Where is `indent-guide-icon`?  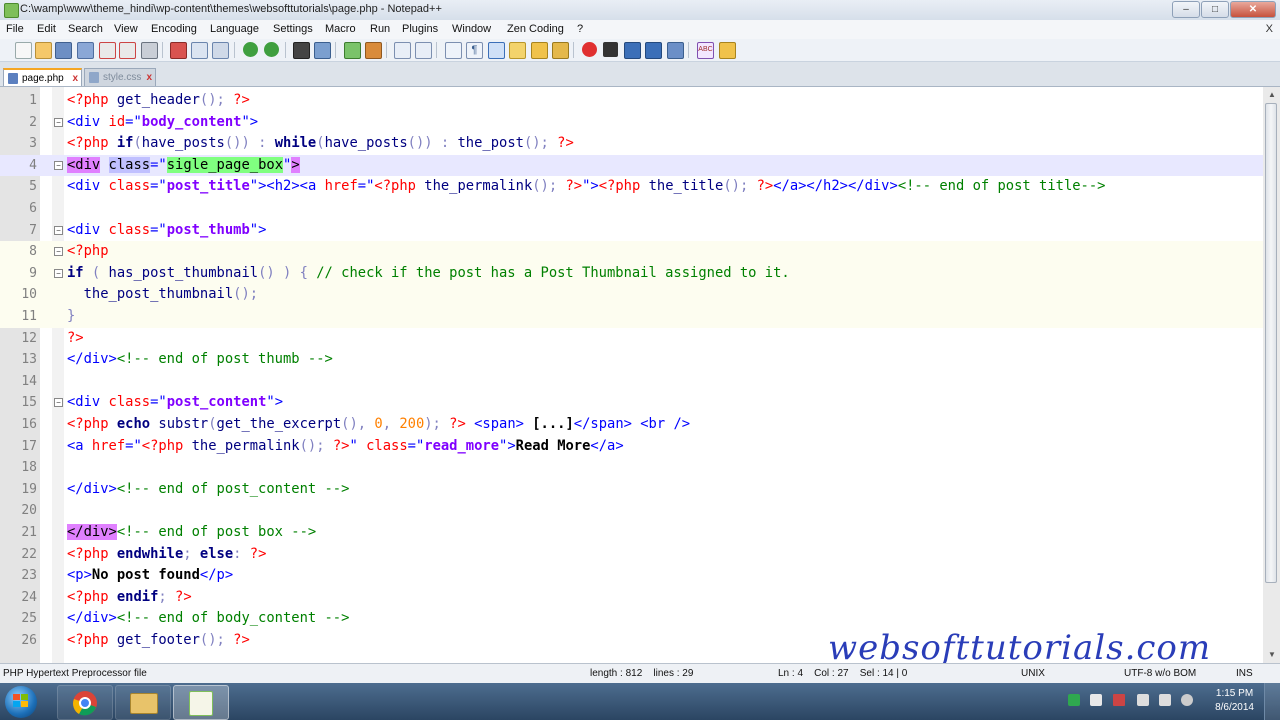 indent-guide-icon is located at coordinates (496, 50).